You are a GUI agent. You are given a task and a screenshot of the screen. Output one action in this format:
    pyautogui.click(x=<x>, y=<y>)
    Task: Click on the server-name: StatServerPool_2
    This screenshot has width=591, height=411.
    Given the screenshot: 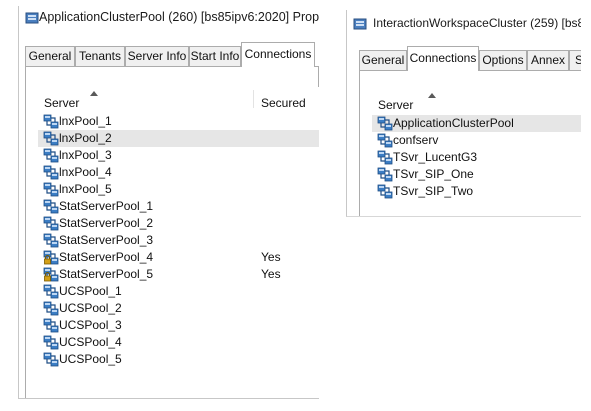 What is the action you would take?
    pyautogui.click(x=106, y=223)
    